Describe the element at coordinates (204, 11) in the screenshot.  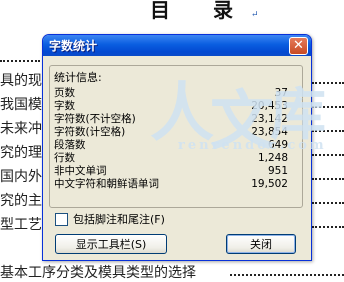
I see `document-title: 目 录↵` at that location.